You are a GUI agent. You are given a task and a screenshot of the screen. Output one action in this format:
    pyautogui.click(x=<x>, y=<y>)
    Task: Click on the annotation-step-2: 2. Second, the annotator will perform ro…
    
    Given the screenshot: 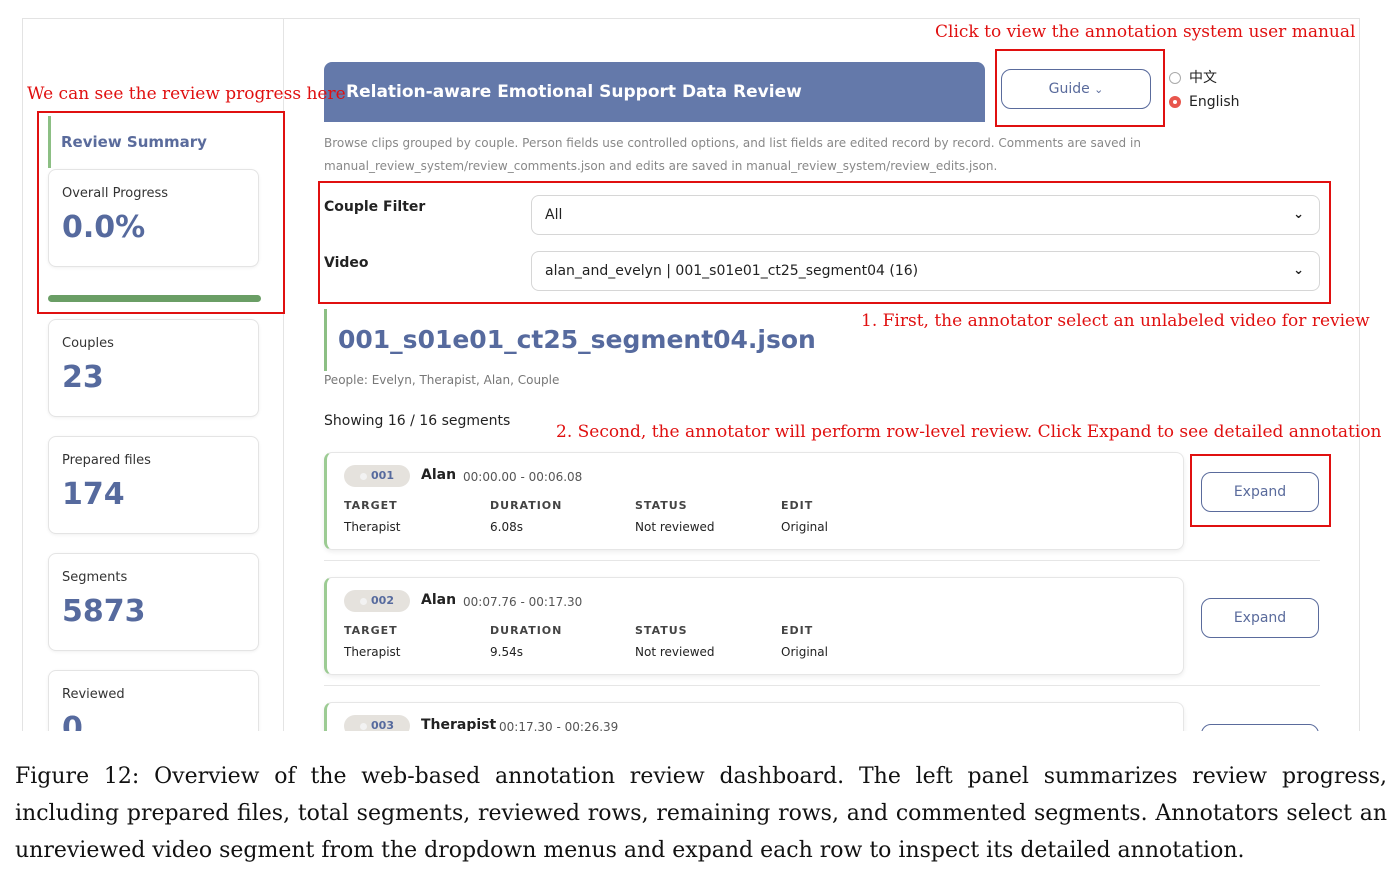 What is the action you would take?
    pyautogui.click(x=969, y=432)
    